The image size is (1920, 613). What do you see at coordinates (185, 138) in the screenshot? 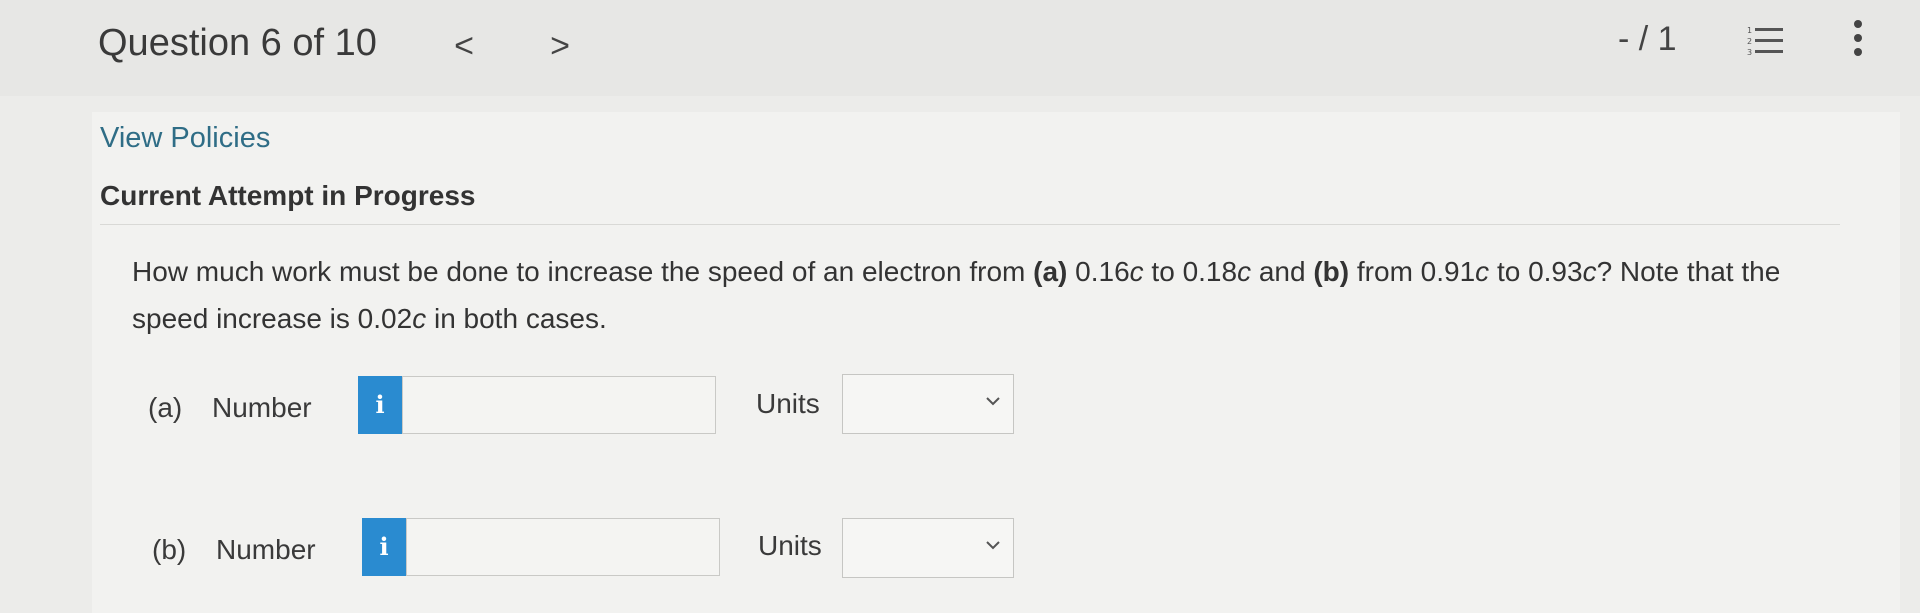
I see `view-policies-link: View Policies` at bounding box center [185, 138].